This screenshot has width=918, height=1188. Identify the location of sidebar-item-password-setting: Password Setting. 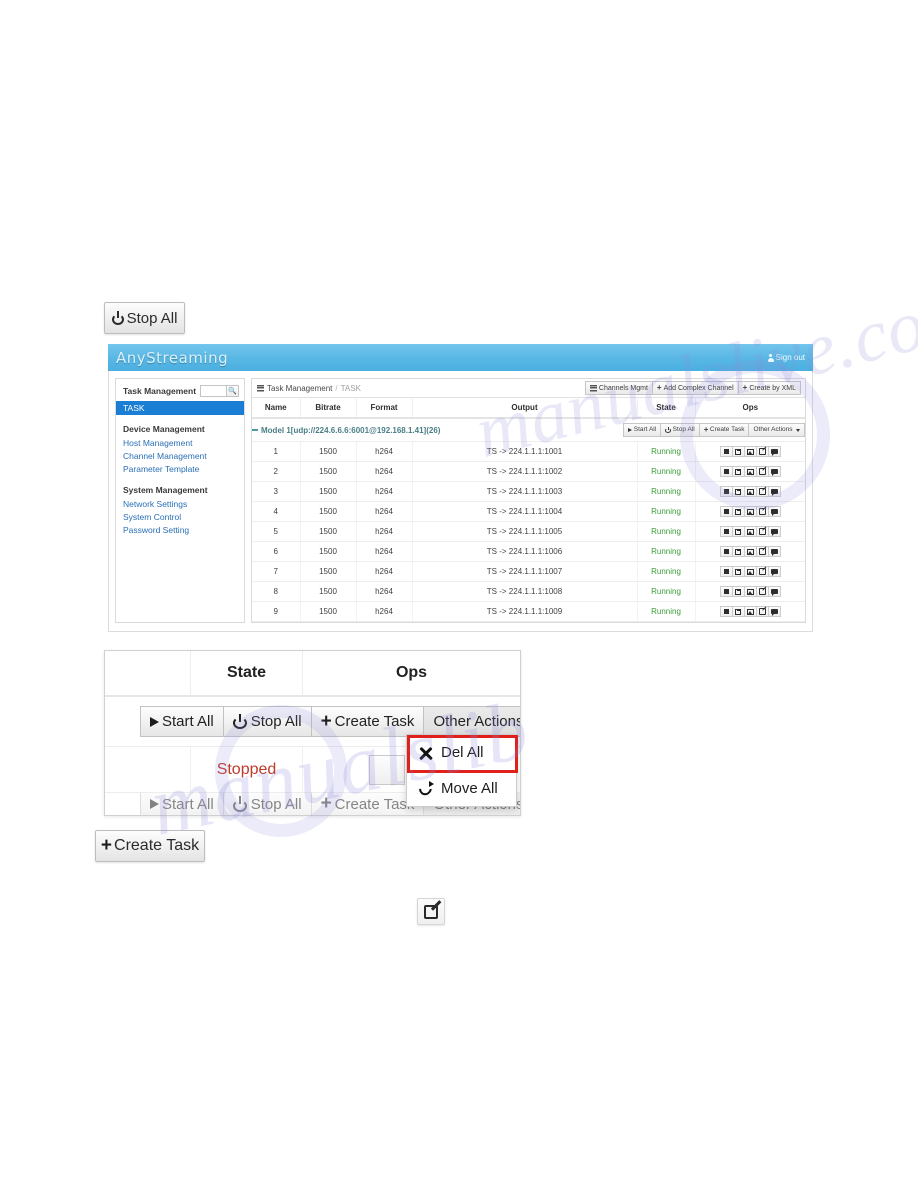
(180, 529).